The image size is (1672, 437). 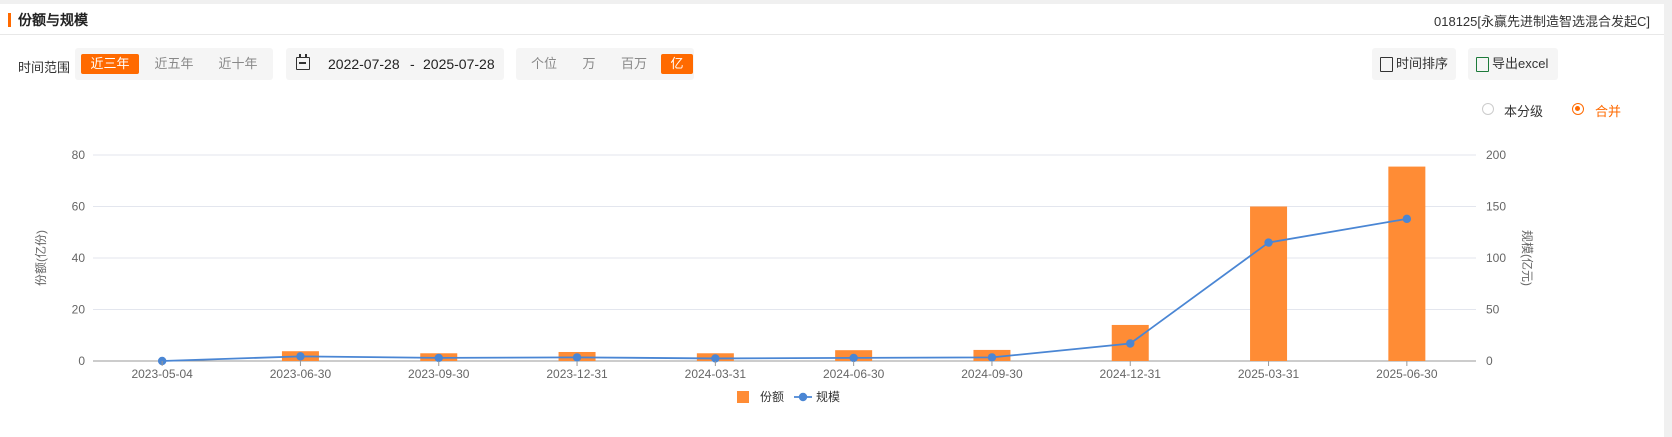 I want to click on y2-tick-label: 150, so click(x=1496, y=207).